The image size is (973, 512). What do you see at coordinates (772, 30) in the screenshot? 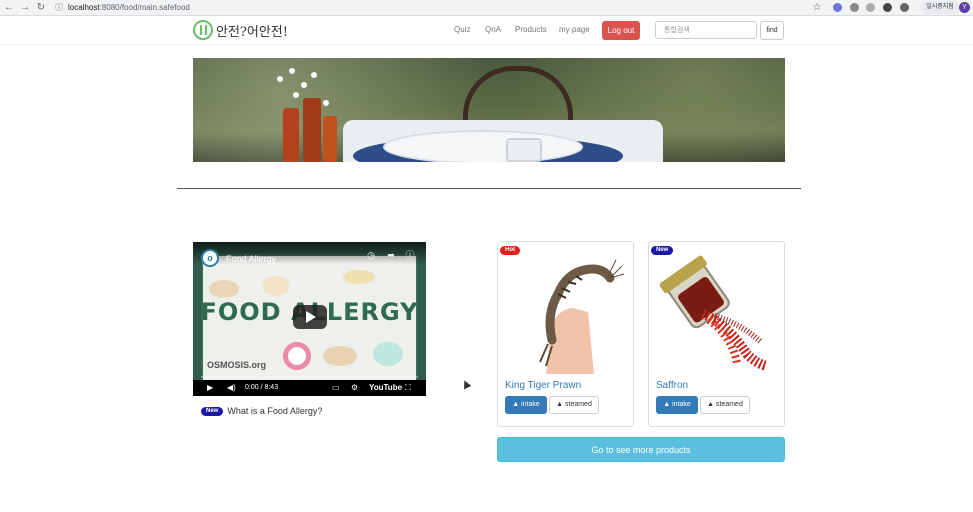
I see `find-button: find` at bounding box center [772, 30].